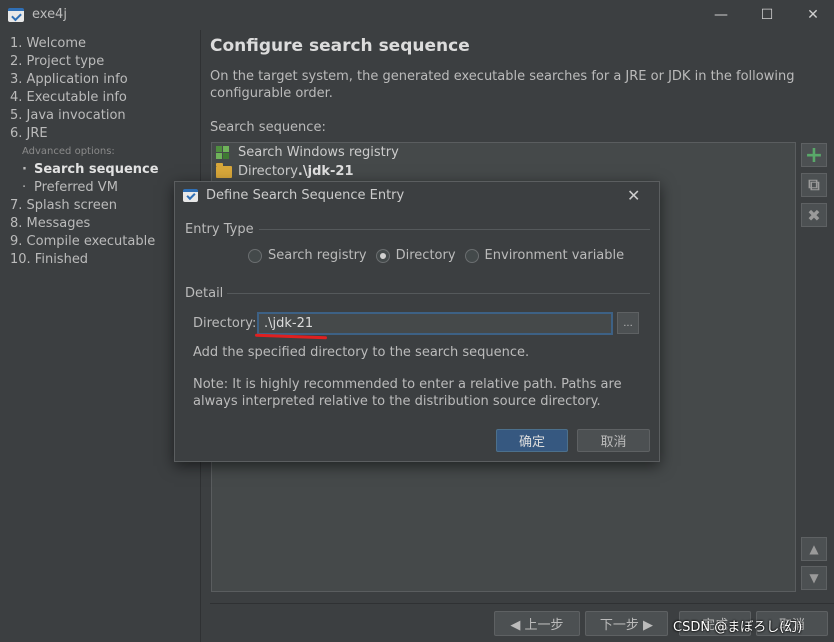  I want to click on step-project-type: 2. Project type, so click(105, 62).